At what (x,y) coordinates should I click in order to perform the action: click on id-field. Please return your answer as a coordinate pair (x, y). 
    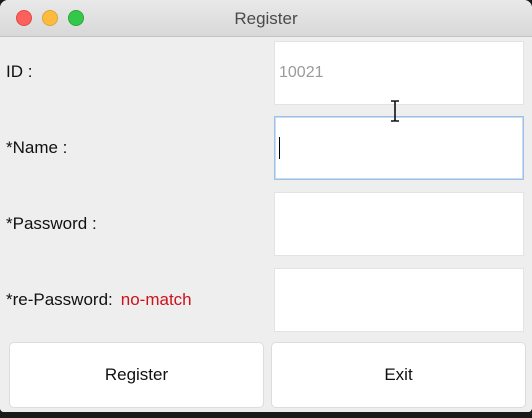
    Looking at the image, I should click on (399, 73).